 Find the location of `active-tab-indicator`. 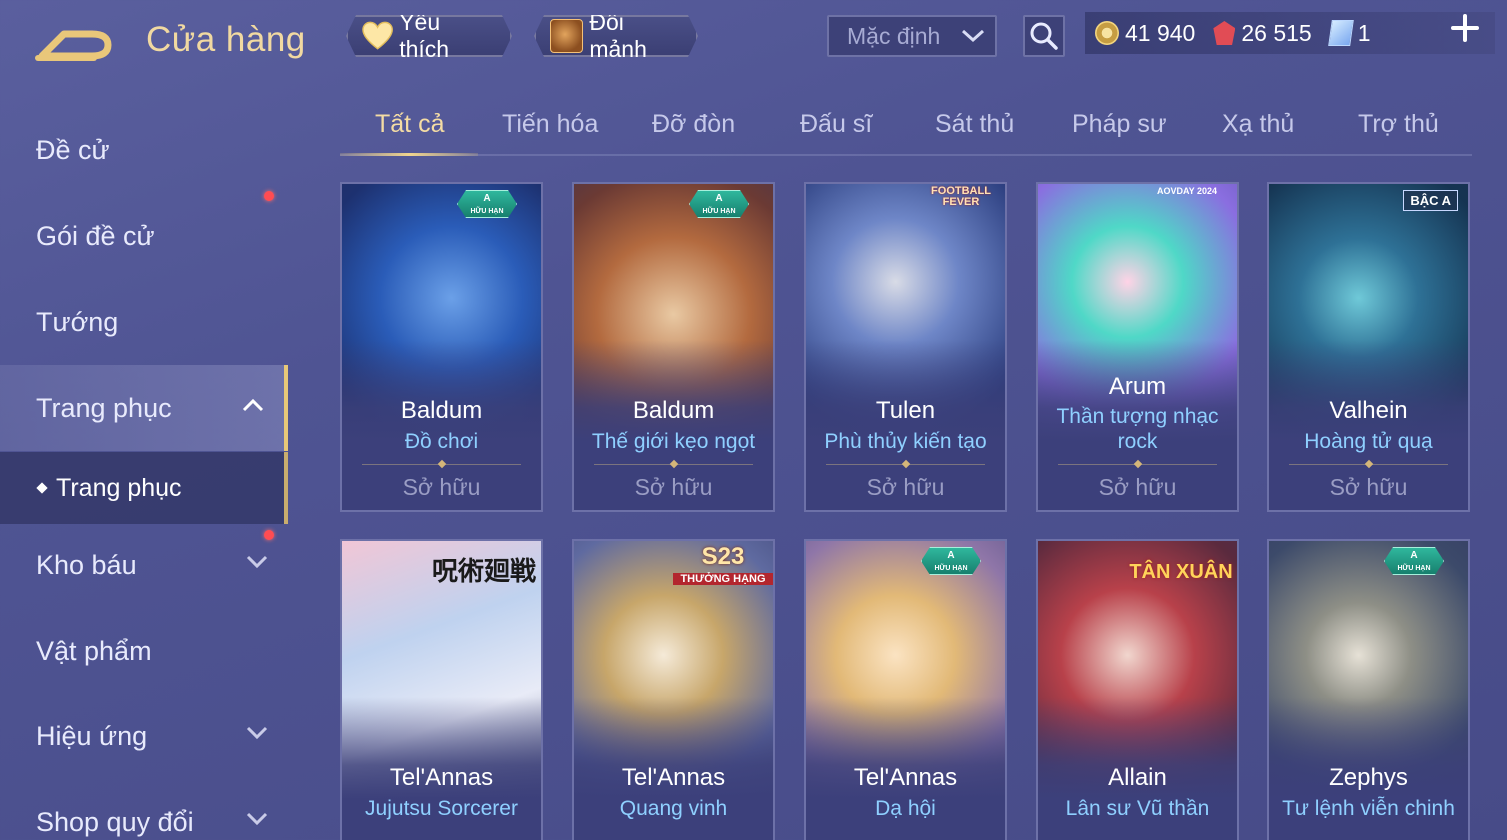

active-tab-indicator is located at coordinates (409, 154).